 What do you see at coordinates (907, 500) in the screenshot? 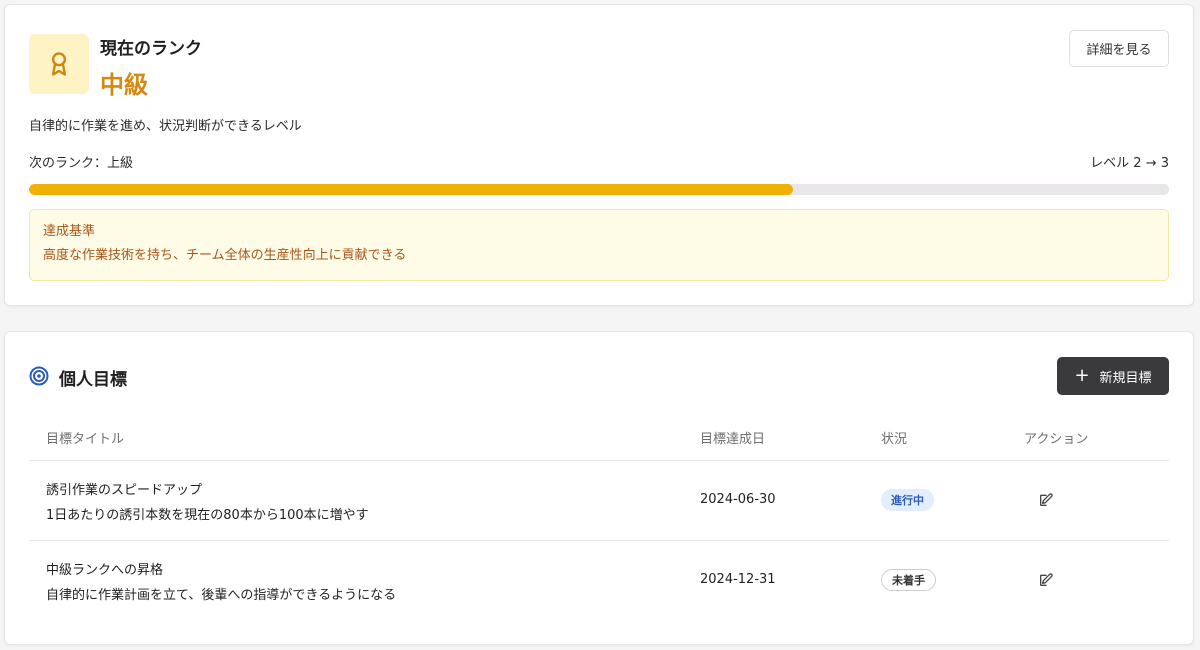
I see `status-badge: 進行中` at bounding box center [907, 500].